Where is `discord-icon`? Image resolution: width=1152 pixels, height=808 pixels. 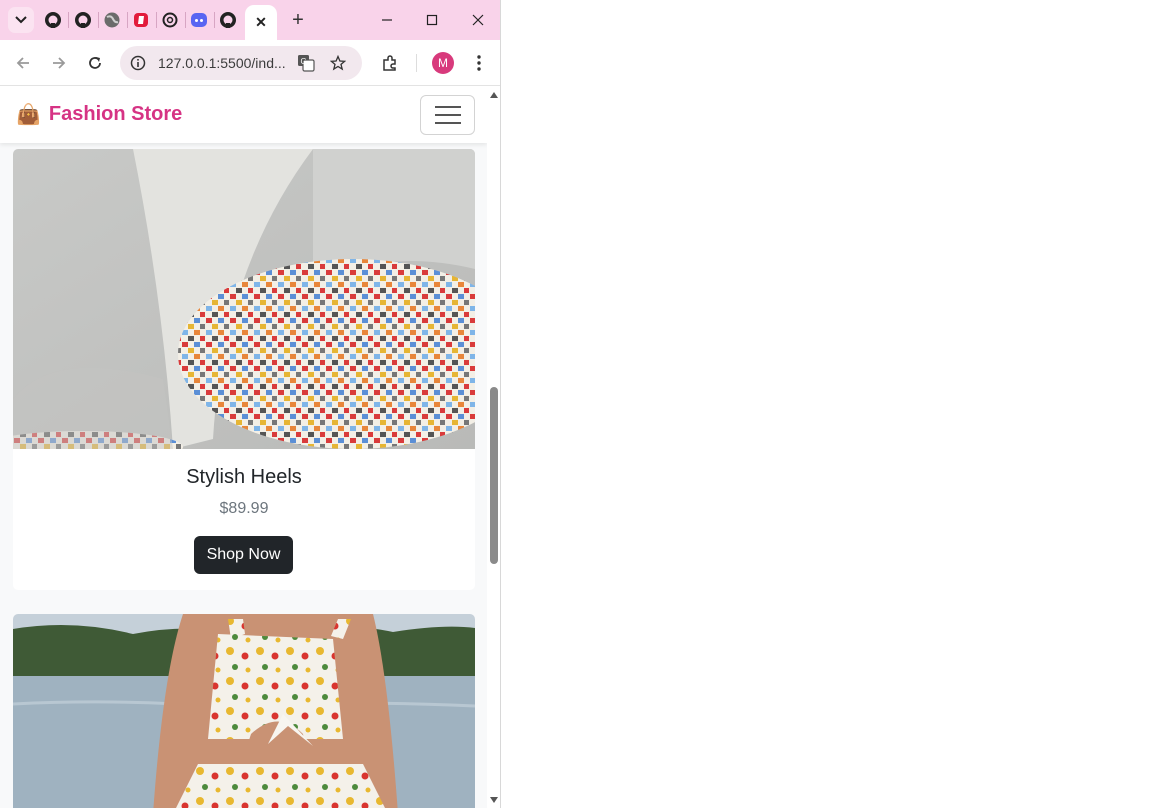
discord-icon is located at coordinates (199, 20).